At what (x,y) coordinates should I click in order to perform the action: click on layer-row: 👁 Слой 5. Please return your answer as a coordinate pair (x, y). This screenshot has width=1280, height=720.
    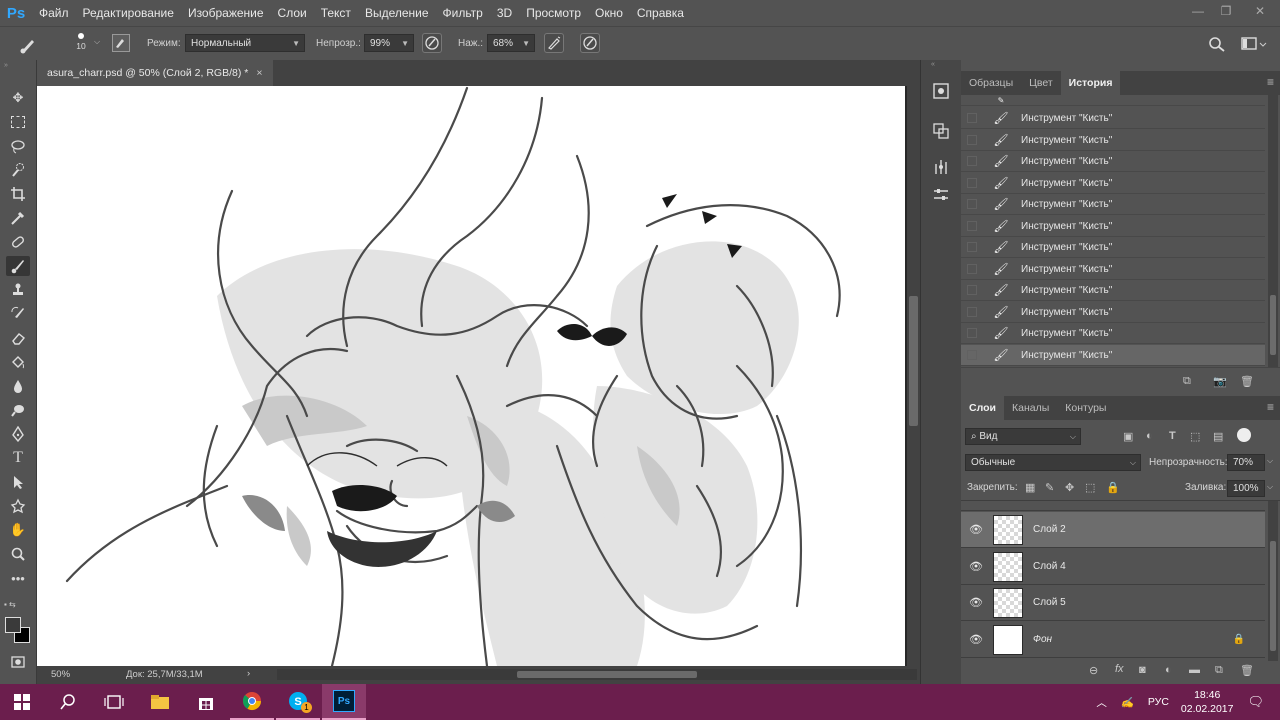
    Looking at the image, I should click on (1113, 603).